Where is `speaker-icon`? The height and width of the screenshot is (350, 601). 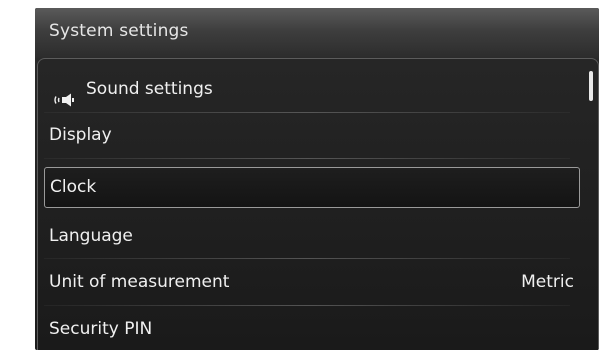
speaker-icon is located at coordinates (66, 94).